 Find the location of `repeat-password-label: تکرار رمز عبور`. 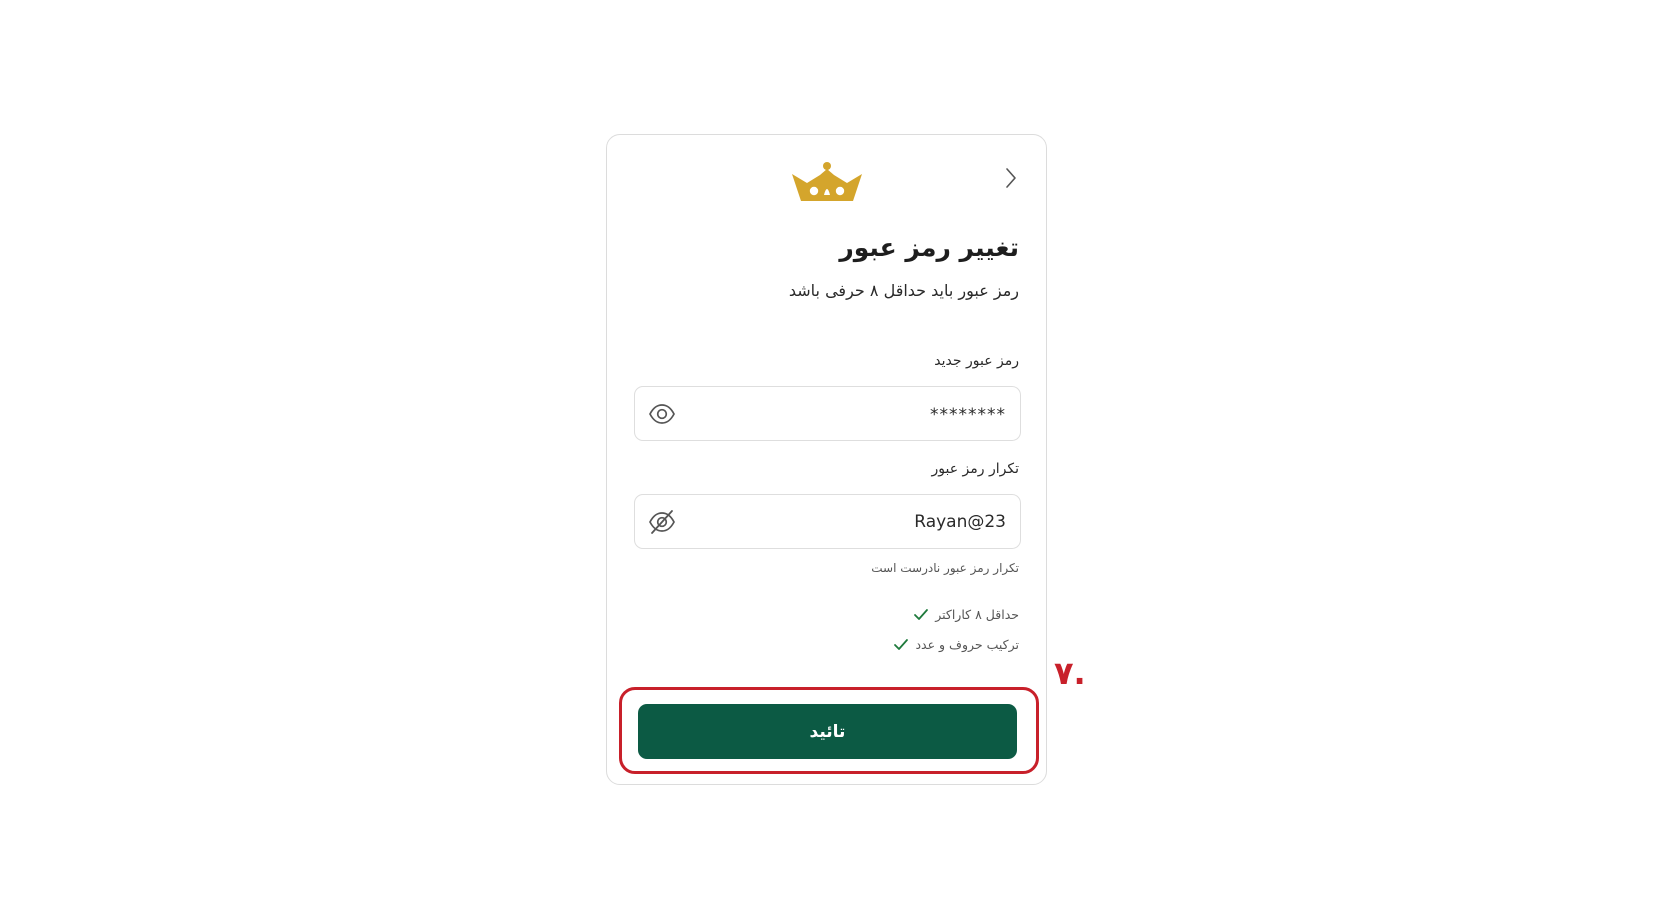

repeat-password-label: تکرار رمز عبور is located at coordinates (975, 469).